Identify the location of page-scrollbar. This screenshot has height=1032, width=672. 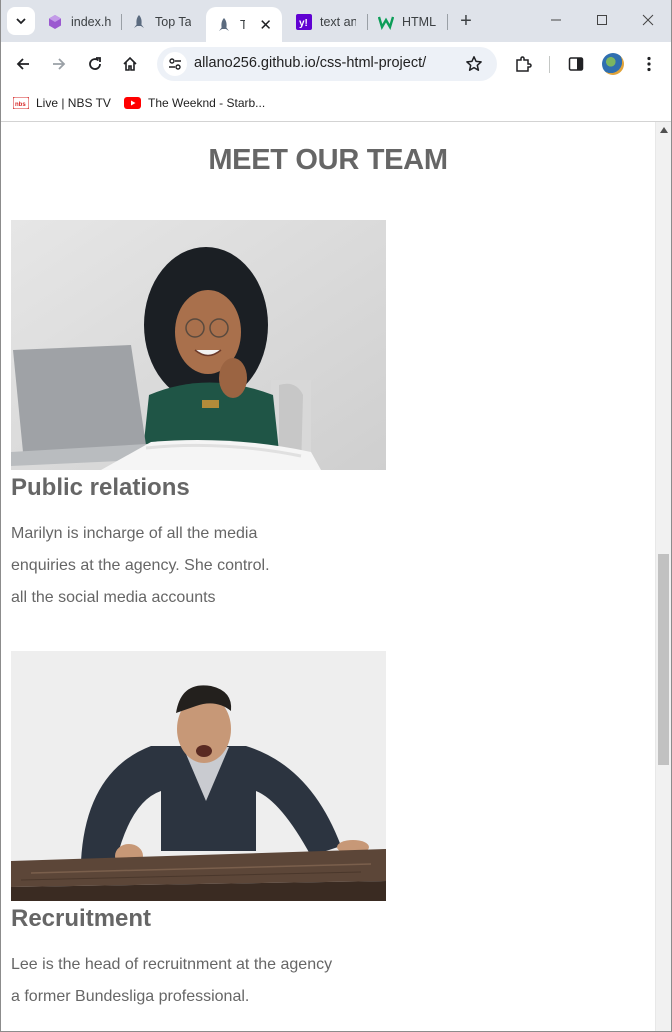
(663, 576).